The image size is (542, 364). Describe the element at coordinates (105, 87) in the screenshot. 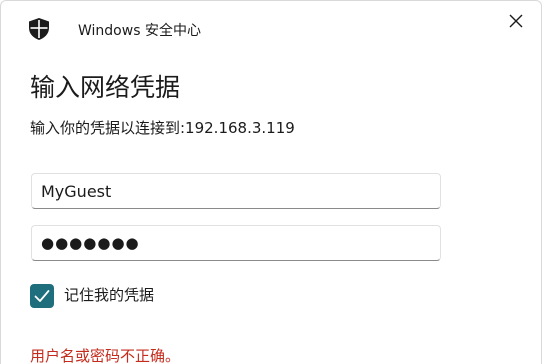

I see `dialog-heading: 输入网络凭据` at that location.